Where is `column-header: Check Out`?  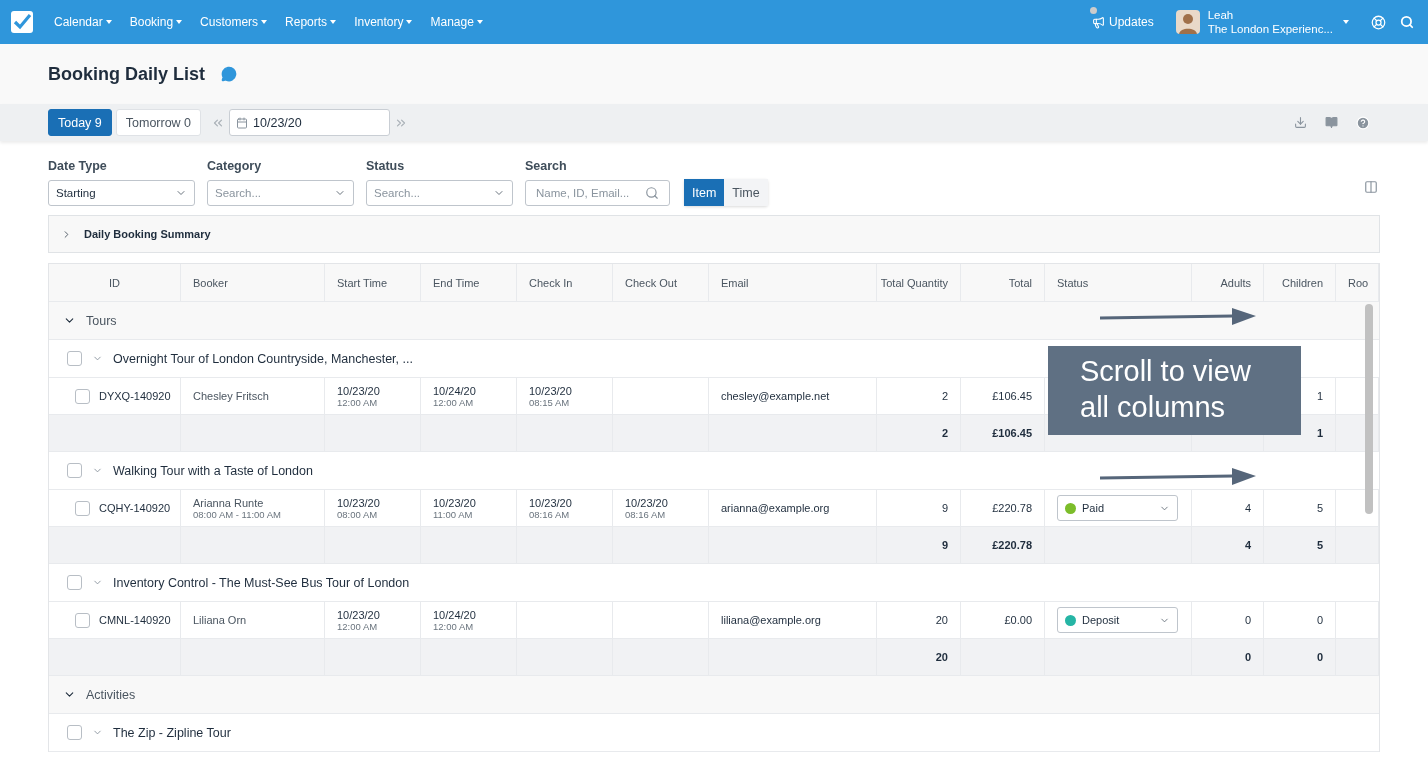 column-header: Check Out is located at coordinates (661, 282).